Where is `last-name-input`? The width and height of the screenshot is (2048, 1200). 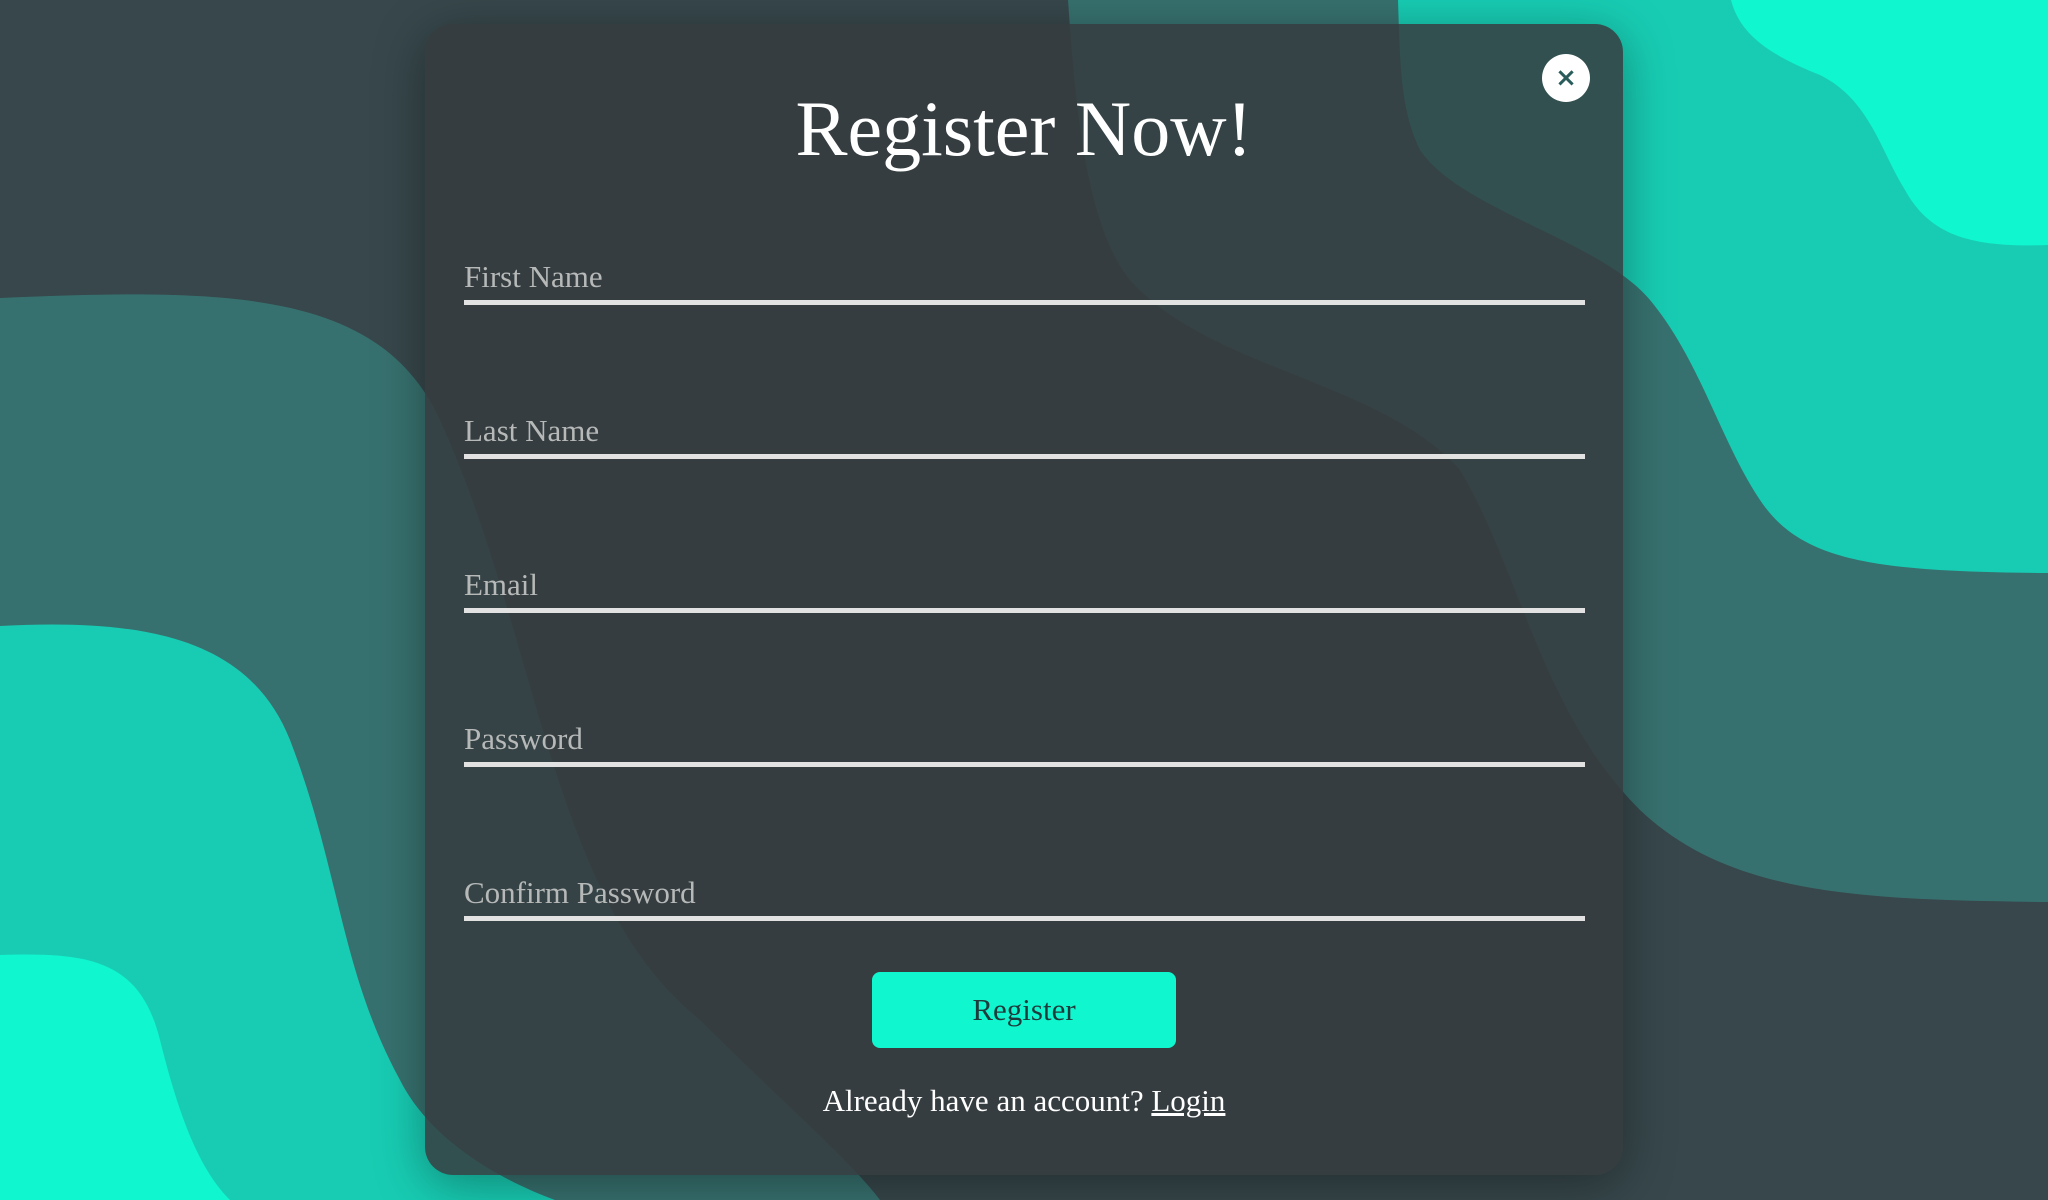 last-name-input is located at coordinates (1024, 433).